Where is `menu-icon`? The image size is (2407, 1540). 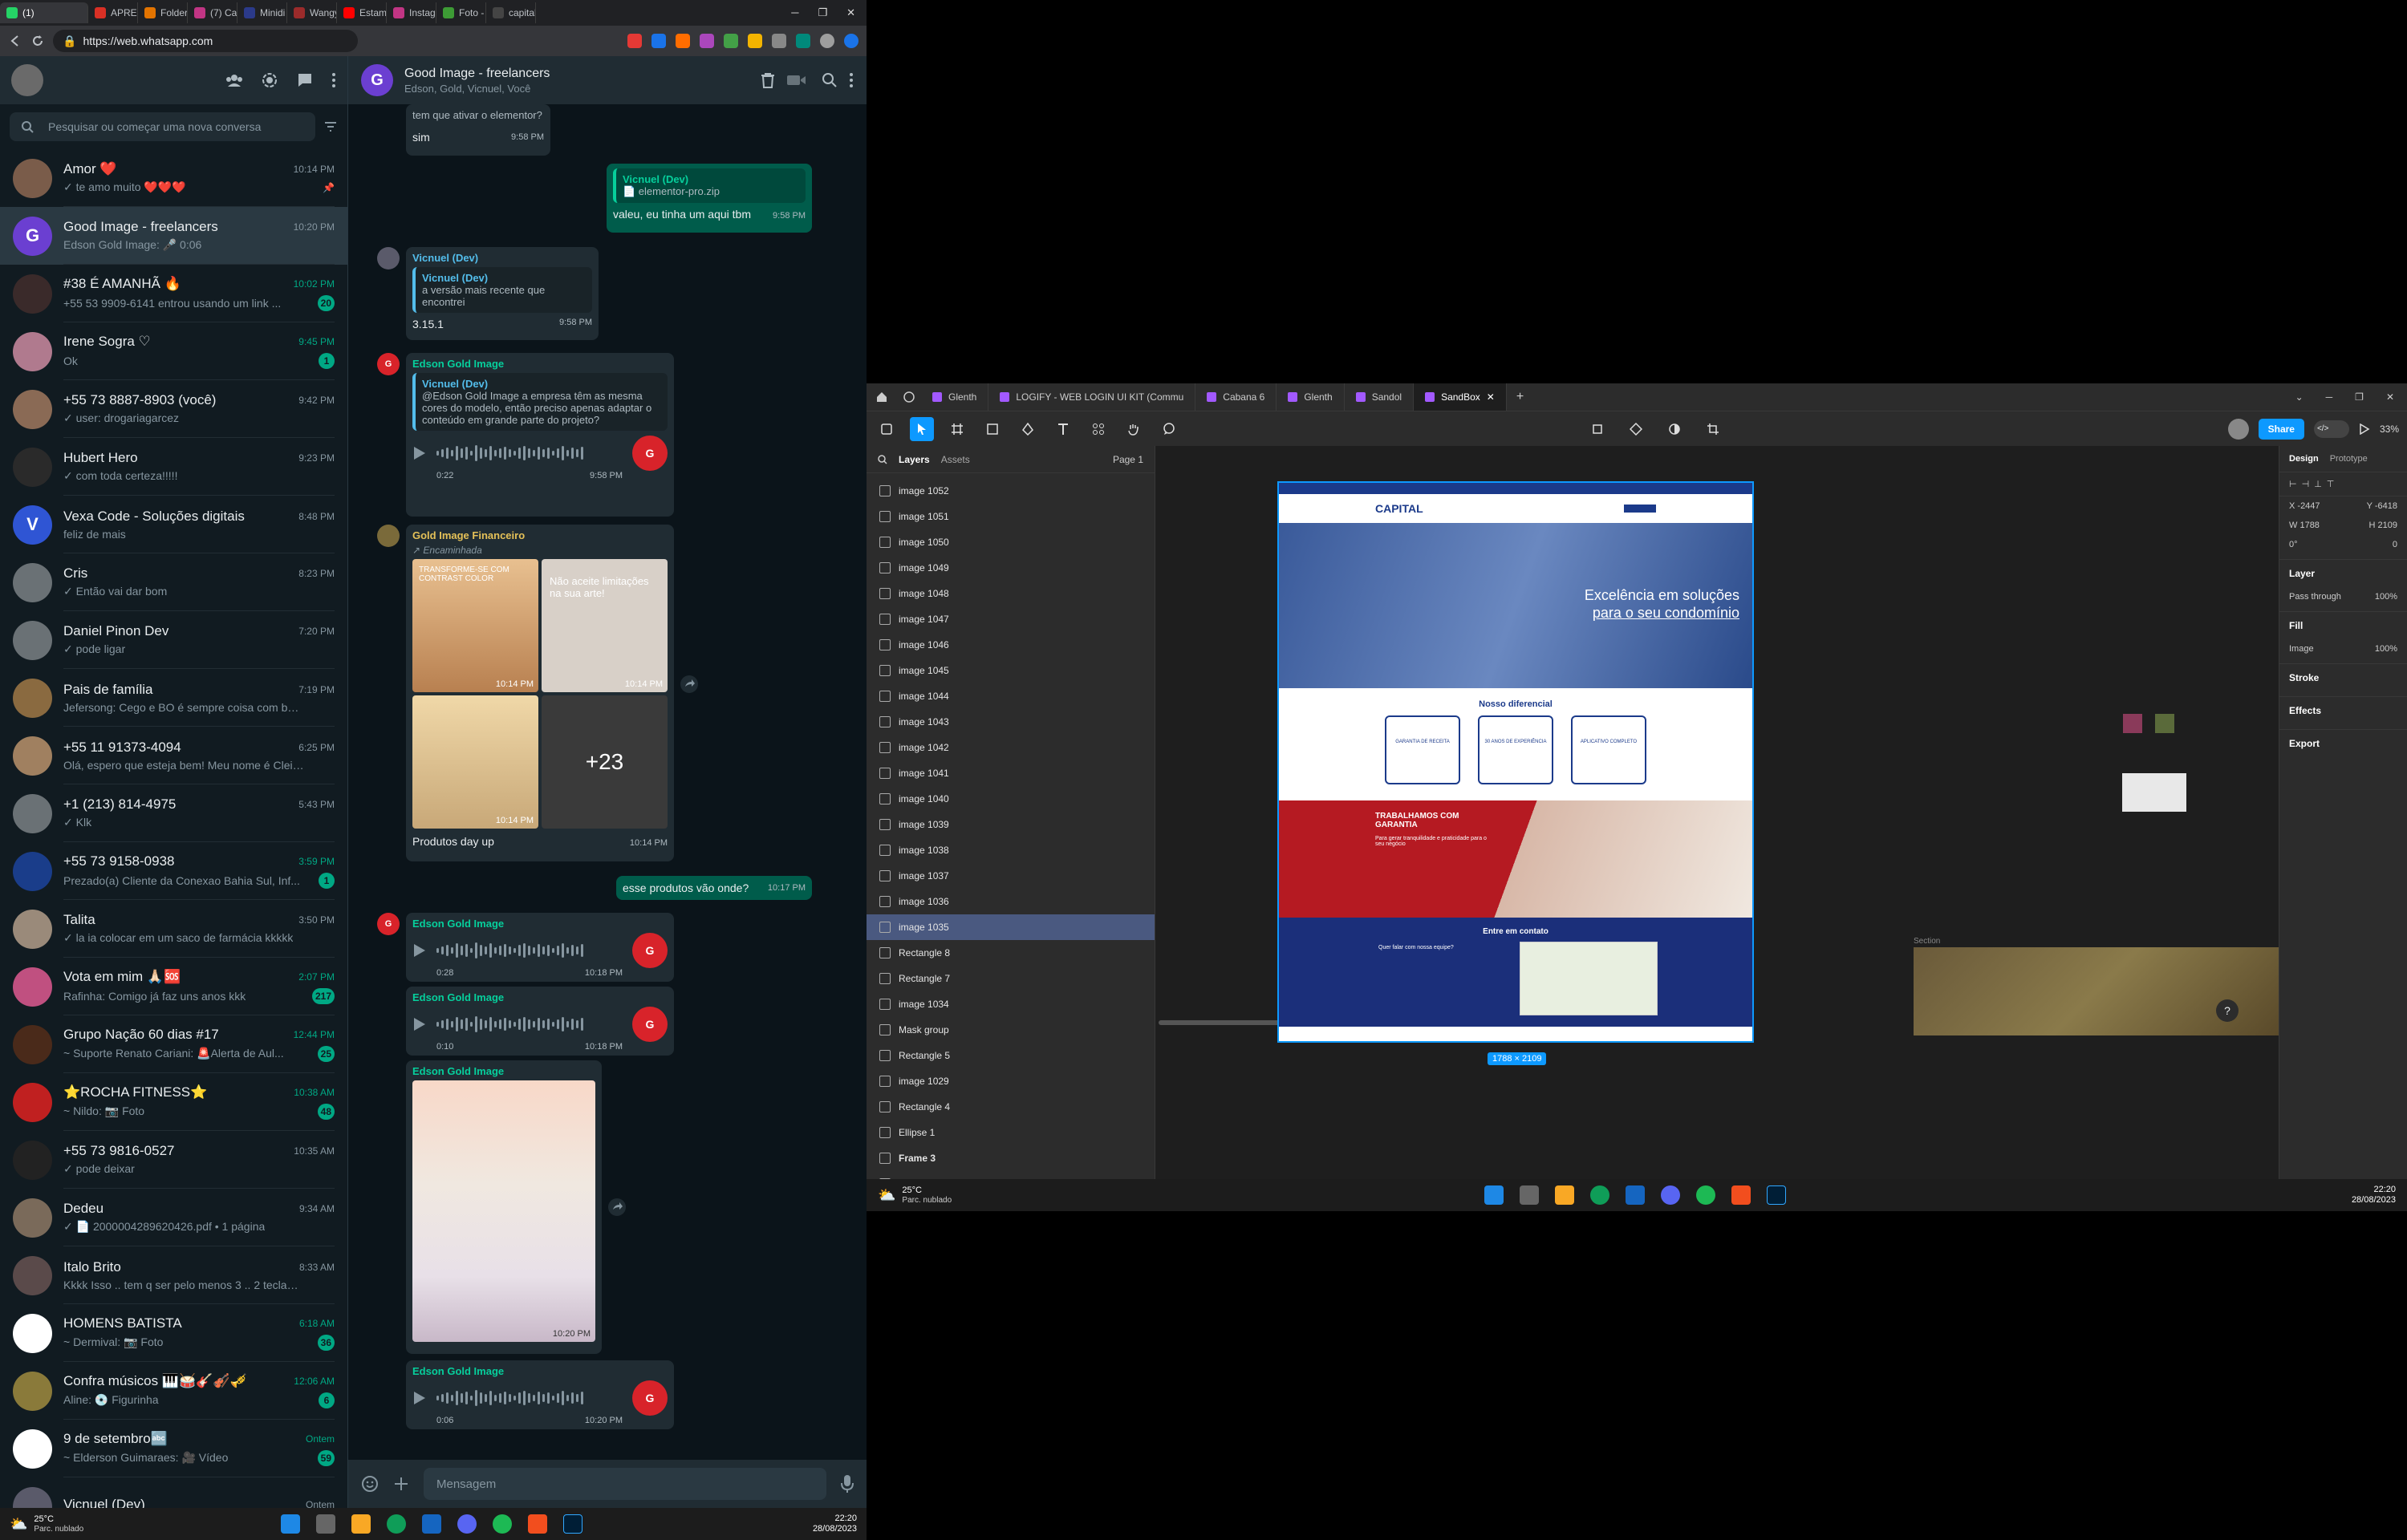
menu-icon is located at coordinates (333, 80).